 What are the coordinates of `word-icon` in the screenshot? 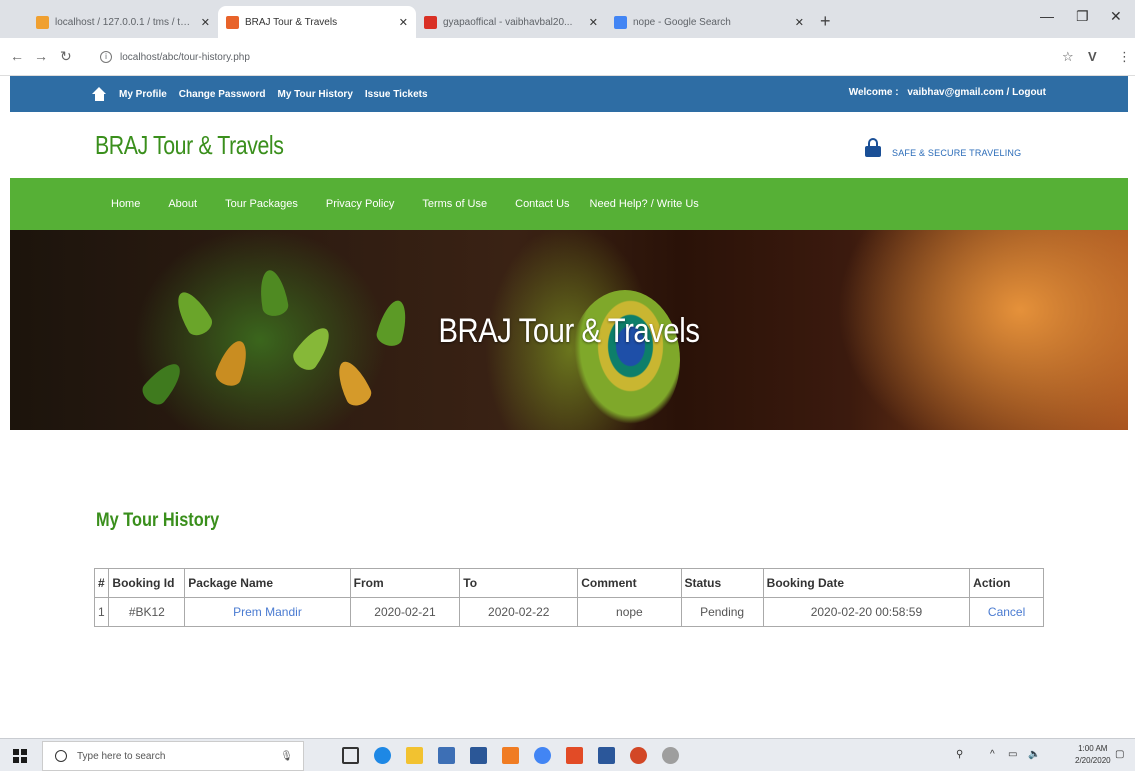 It's located at (606, 755).